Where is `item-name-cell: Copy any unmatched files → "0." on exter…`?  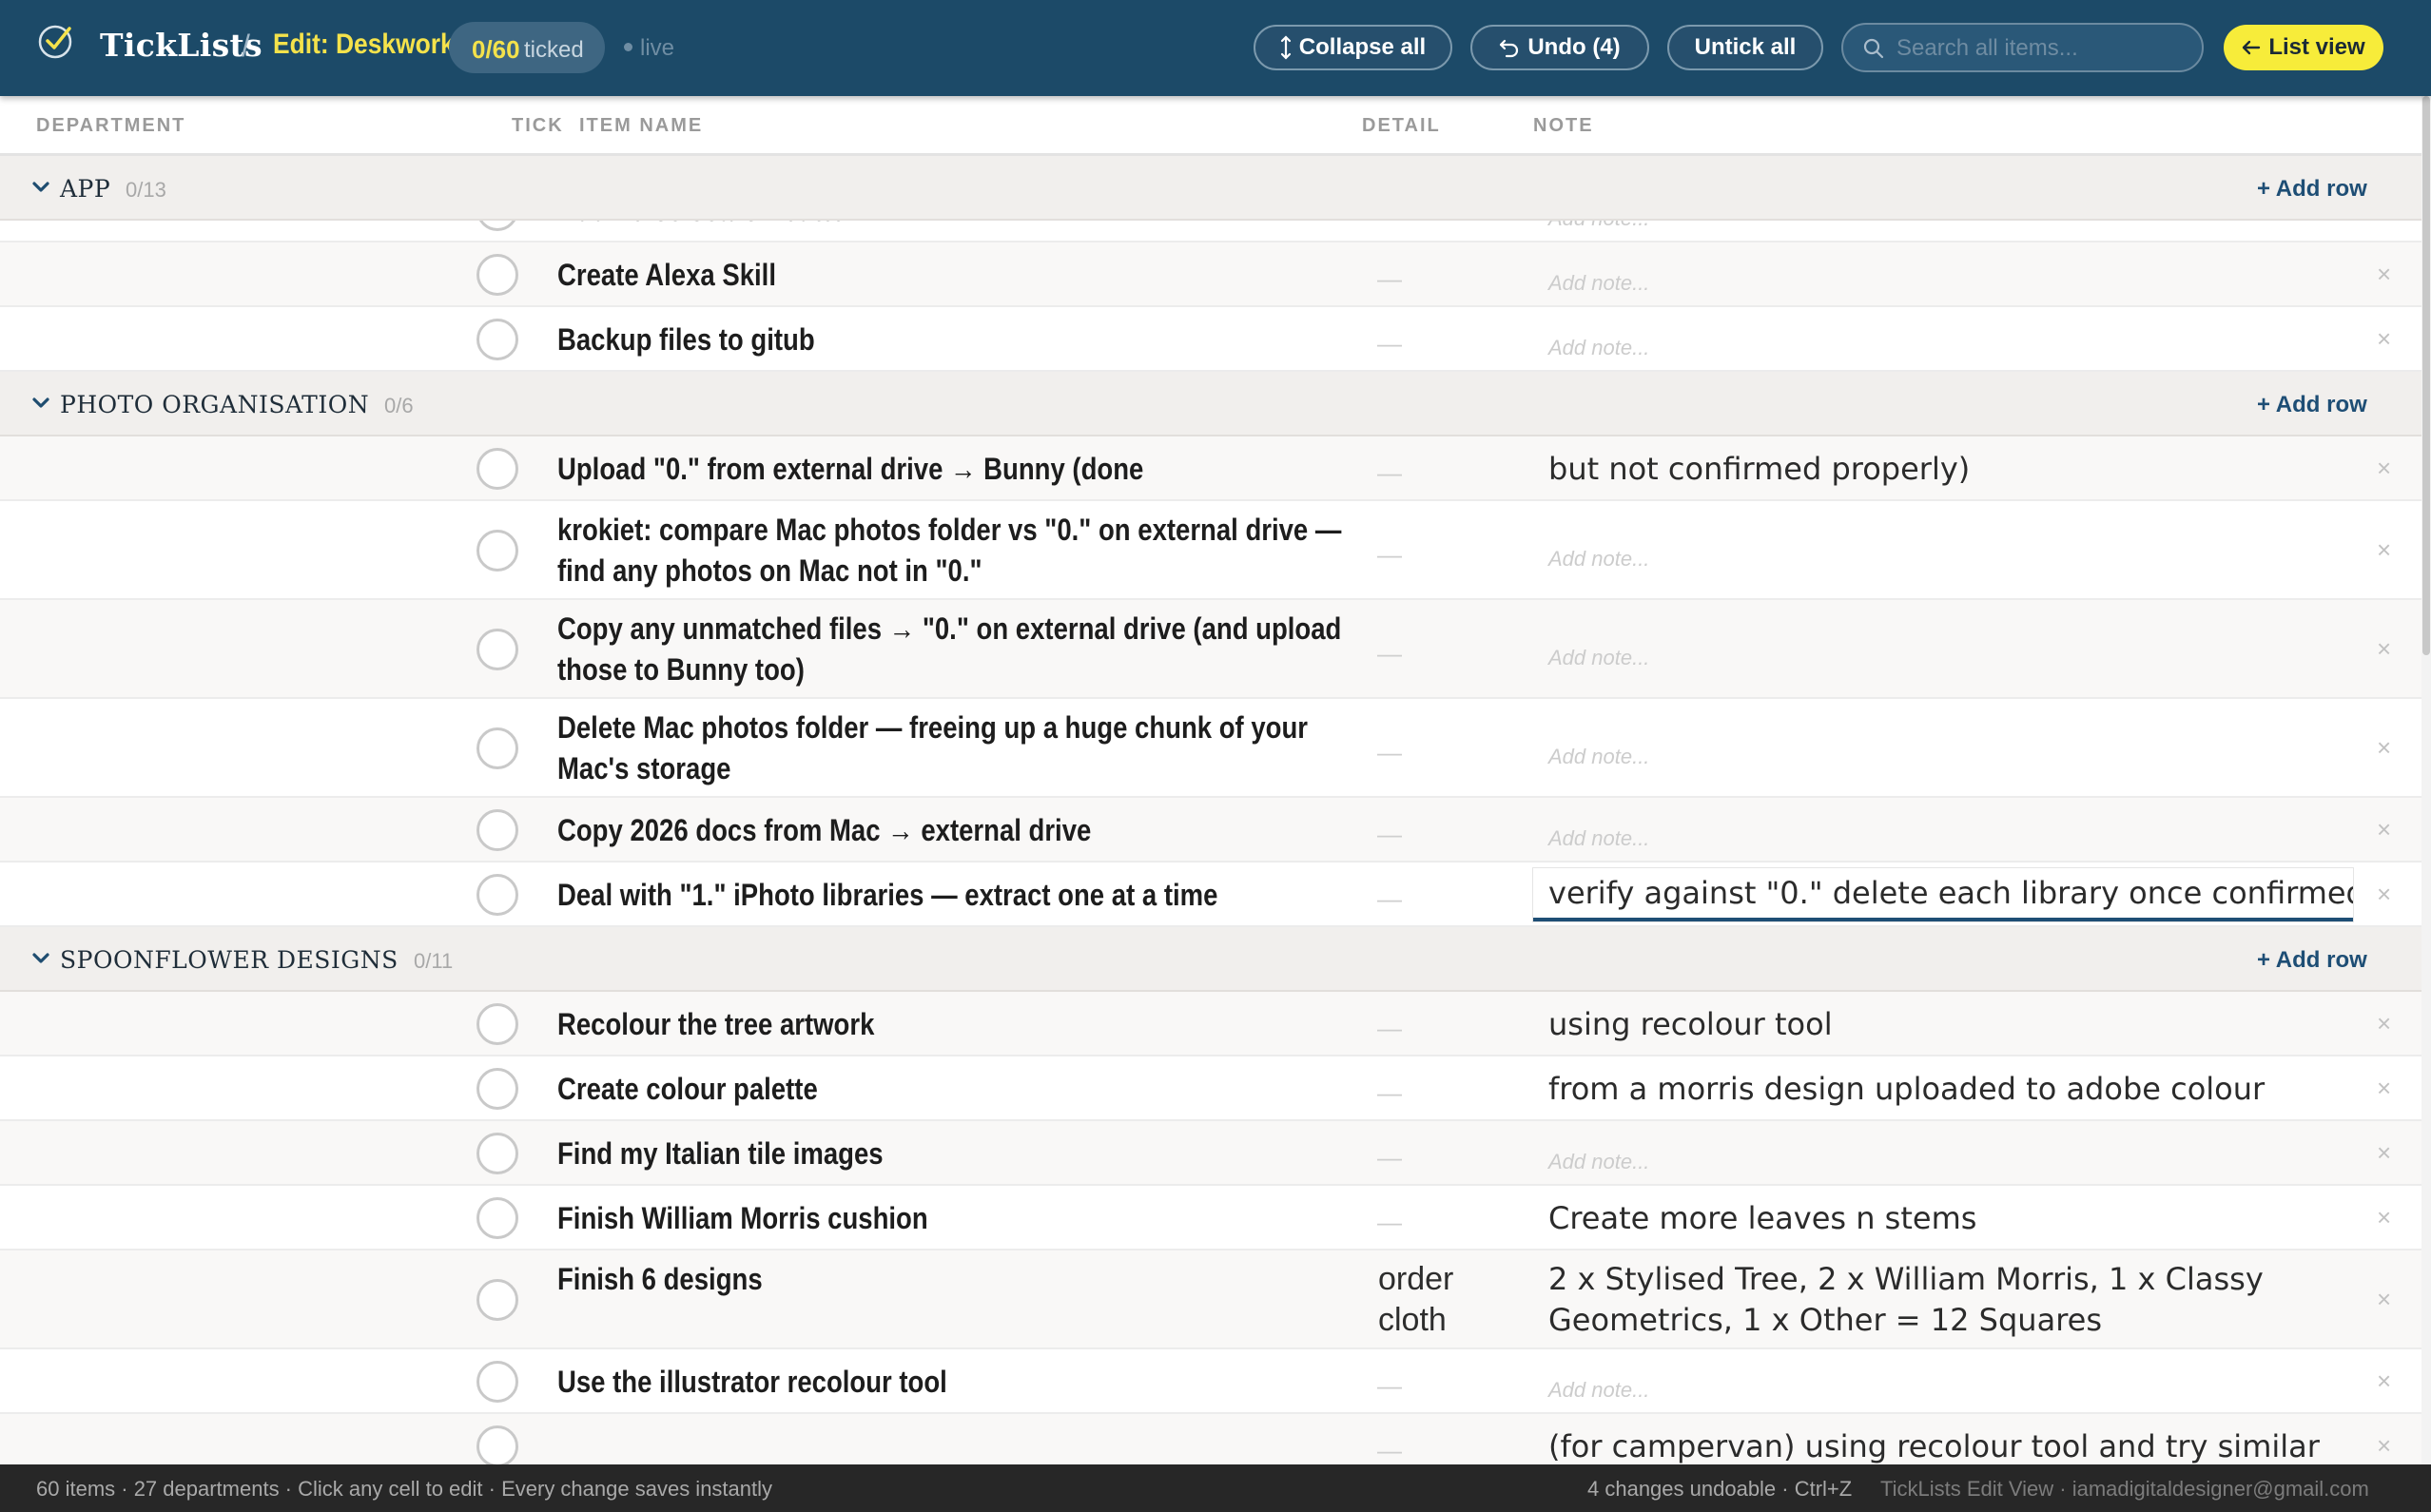
item-name-cell: Copy any unmatched files → "0." on exter… is located at coordinates (952, 649).